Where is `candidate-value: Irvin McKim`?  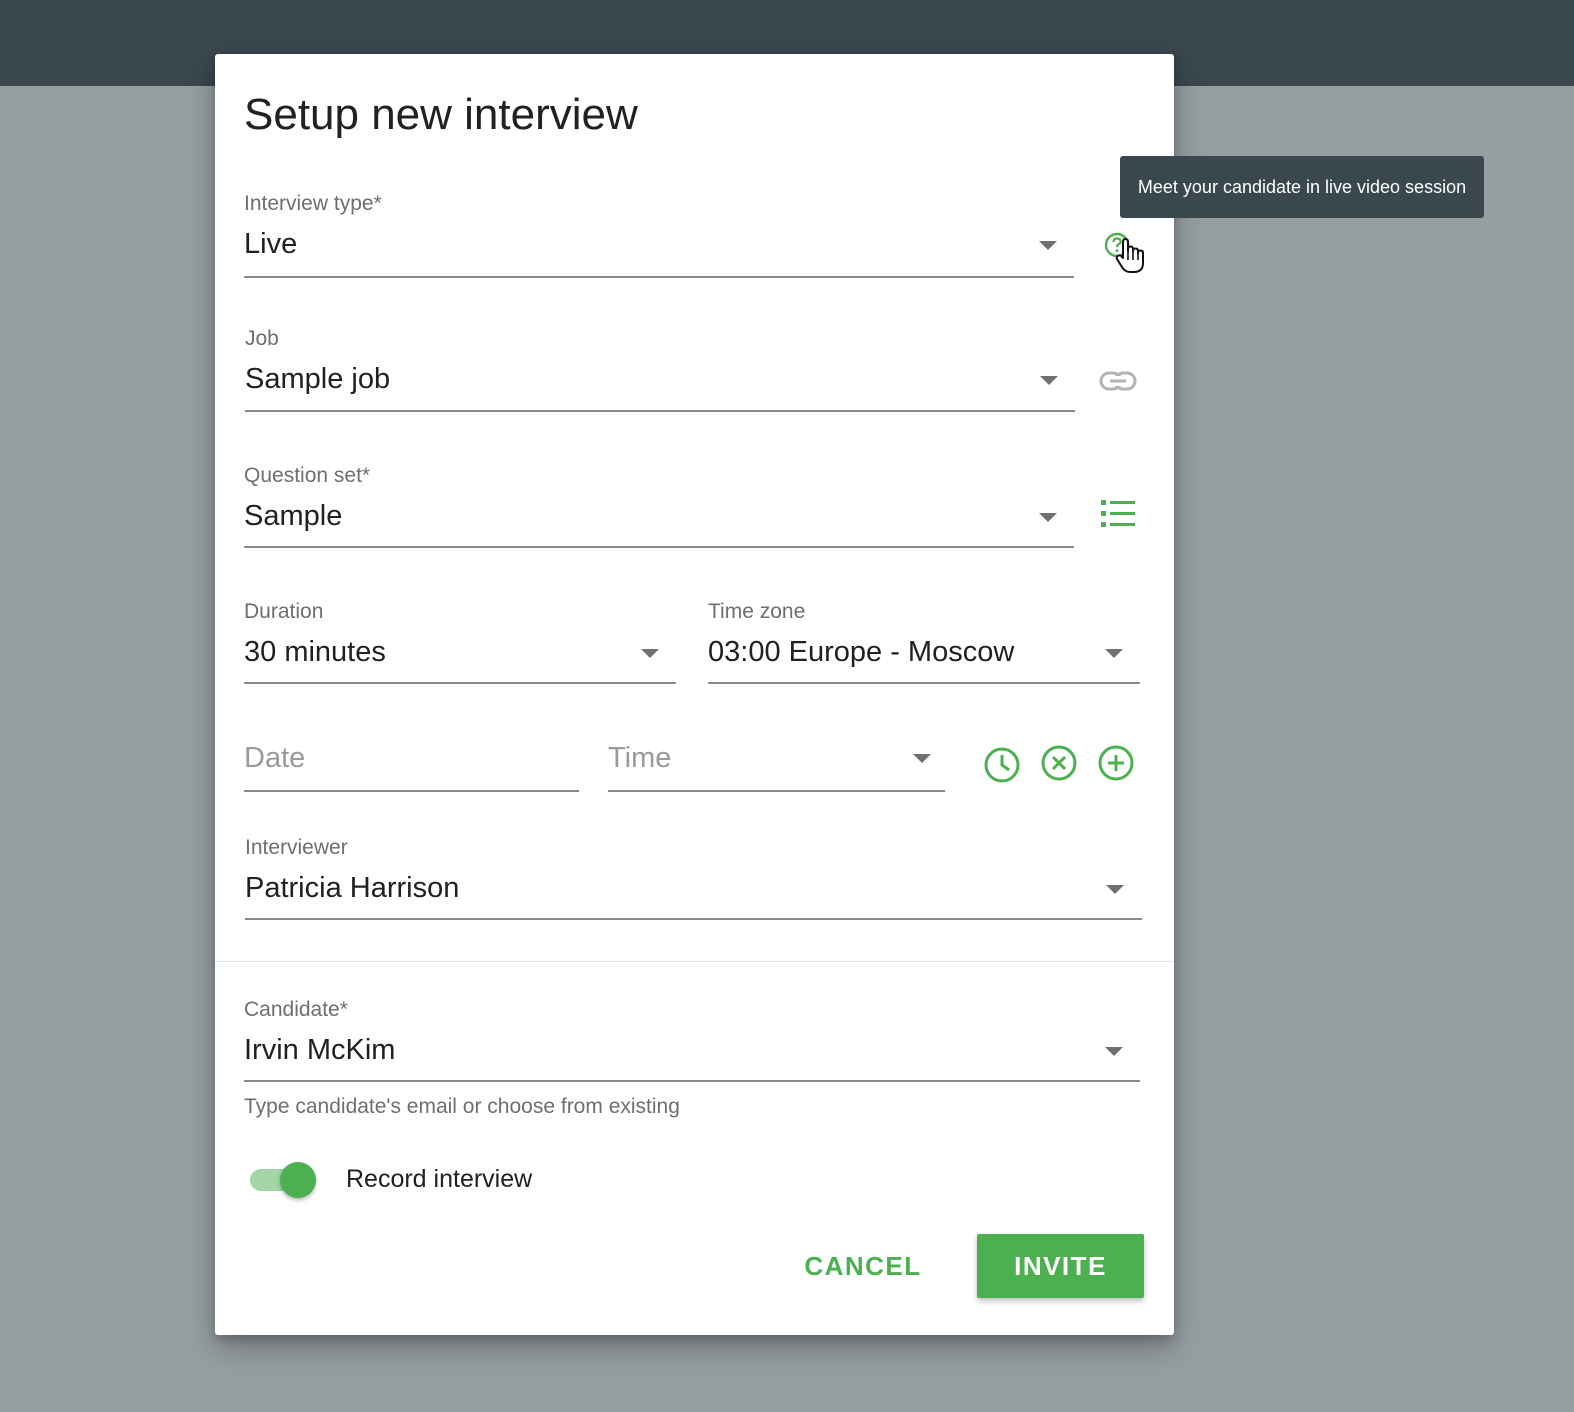
candidate-value: Irvin McKim is located at coordinates (320, 1050).